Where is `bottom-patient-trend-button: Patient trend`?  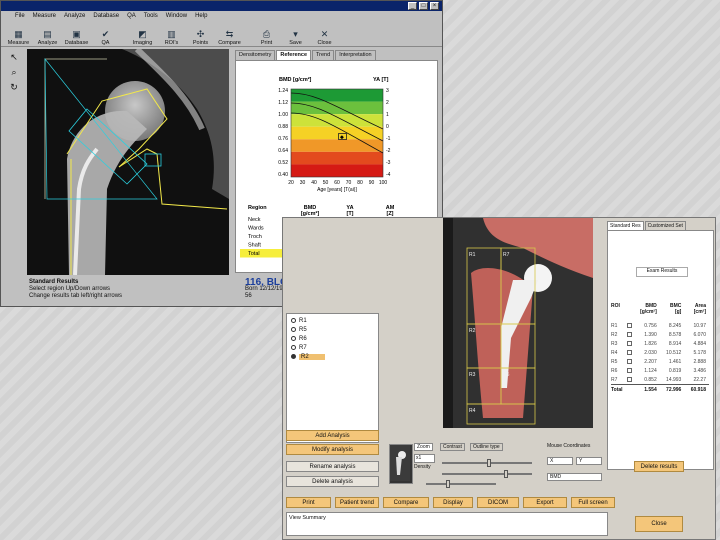
bottom-patient-trend-button: Patient trend is located at coordinates (357, 502).